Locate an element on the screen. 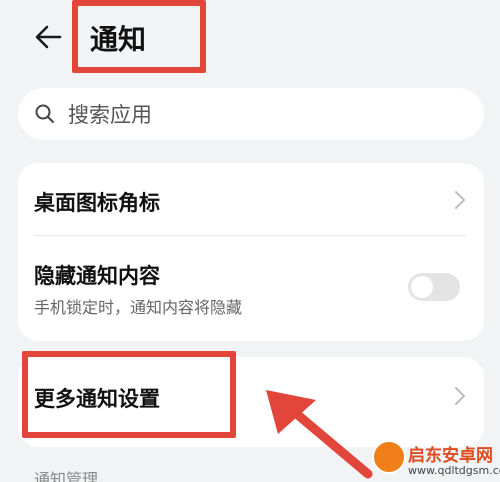  desktop-badge-label: 桌面图标角标 is located at coordinates (97, 203).